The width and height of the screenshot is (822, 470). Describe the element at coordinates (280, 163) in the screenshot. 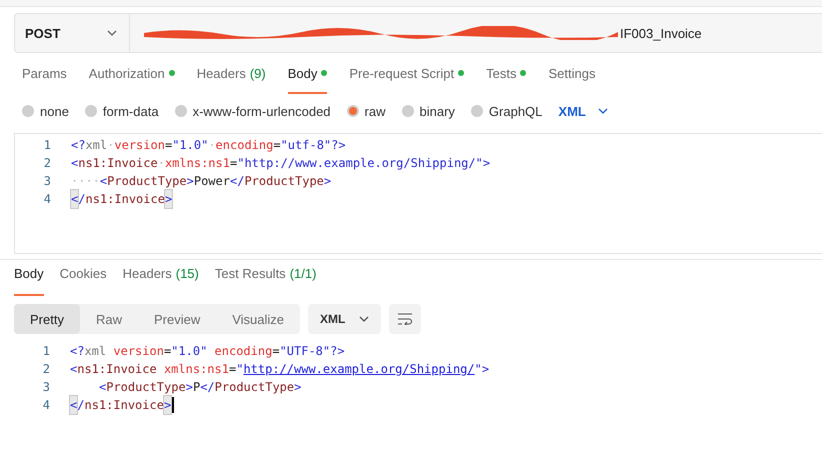

I see `code-line: <ns1:Invoice·xmlns:ns1="http://www.example.org/Shipping/">` at that location.